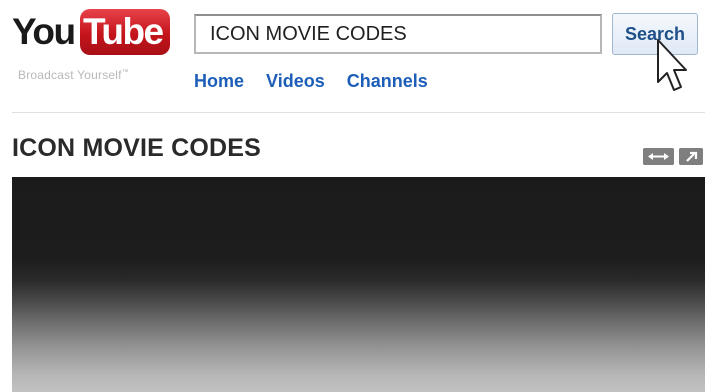 The height and width of the screenshot is (392, 705). Describe the element at coordinates (358, 112) in the screenshot. I see `header-divider` at that location.